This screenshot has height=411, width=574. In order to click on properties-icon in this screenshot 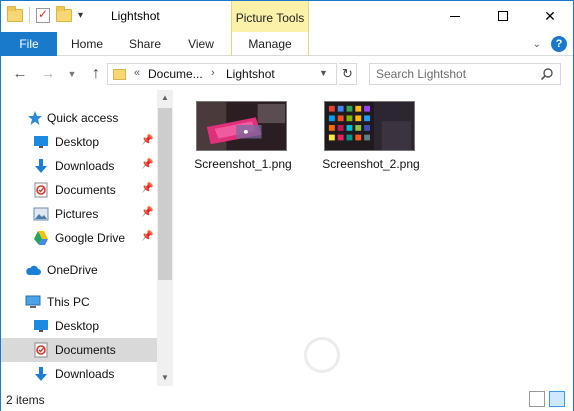, I will do `click(43, 15)`.